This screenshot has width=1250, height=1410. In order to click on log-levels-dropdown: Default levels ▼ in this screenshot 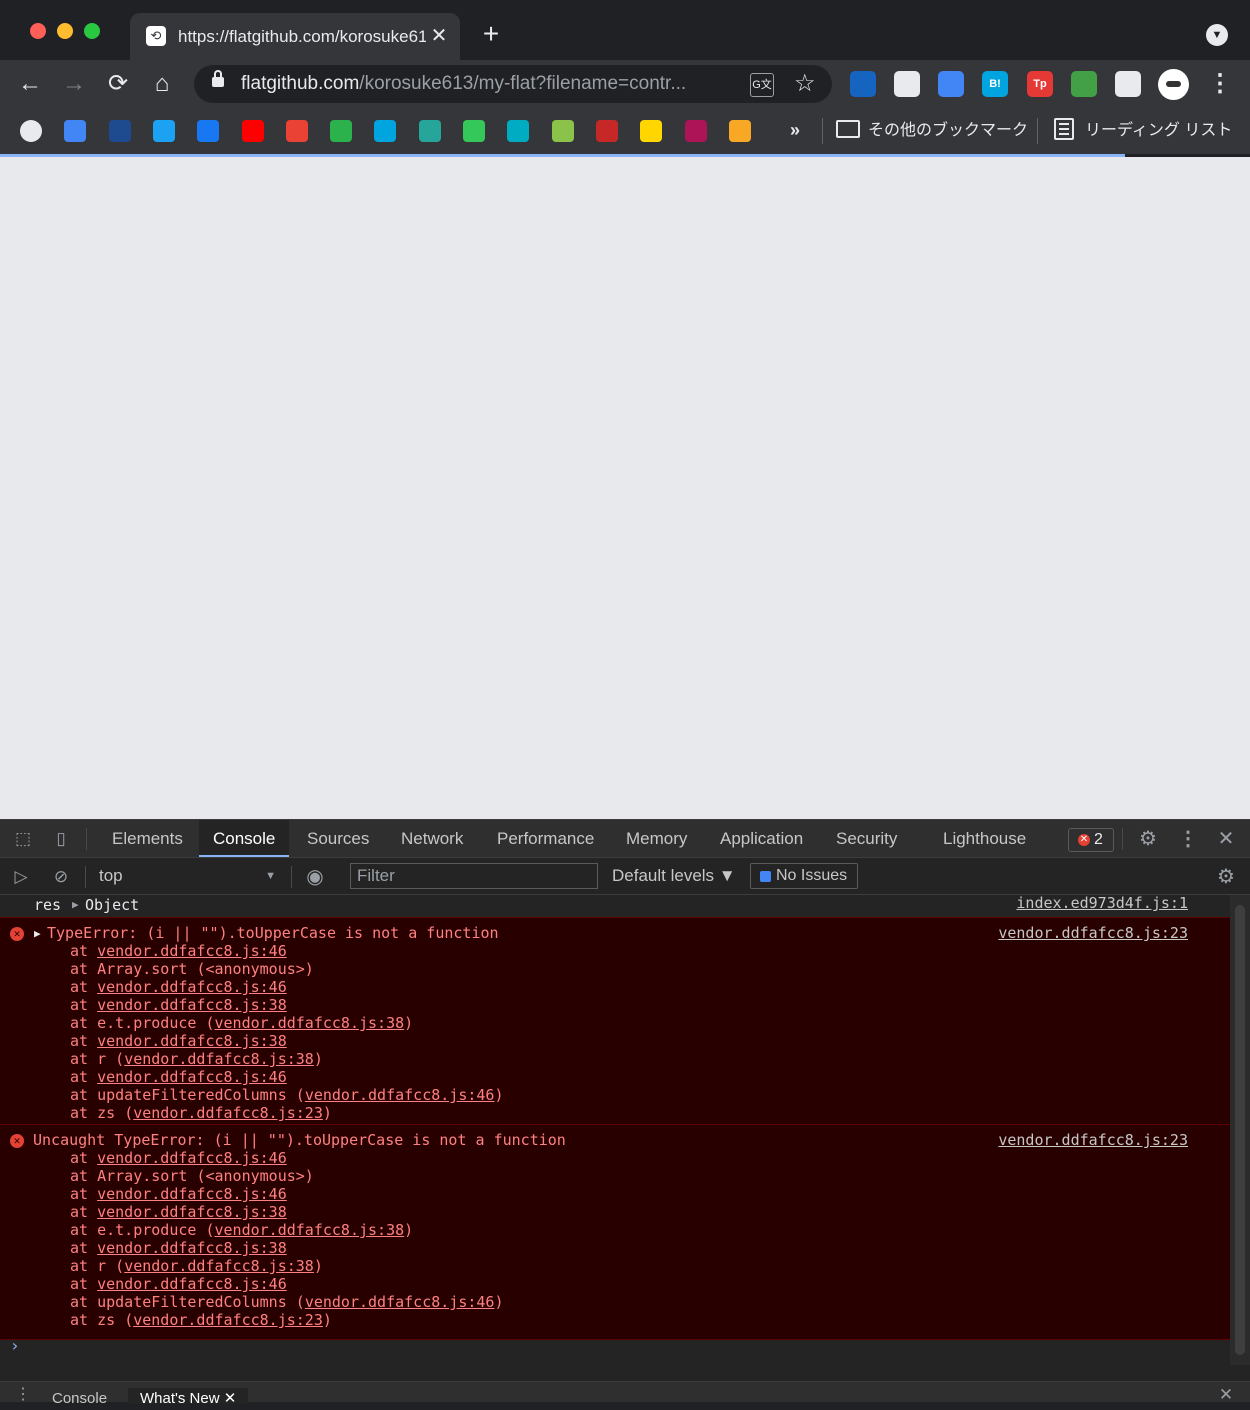, I will do `click(674, 876)`.